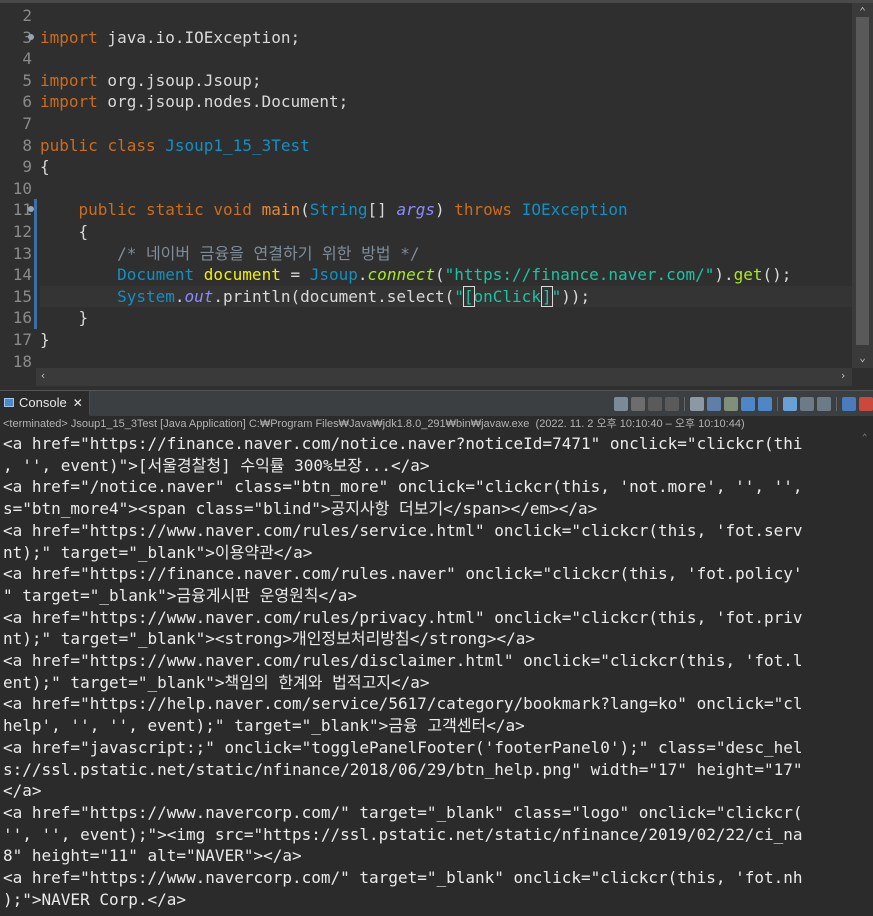 The width and height of the screenshot is (873, 916). I want to click on open-console-icon, so click(790, 404).